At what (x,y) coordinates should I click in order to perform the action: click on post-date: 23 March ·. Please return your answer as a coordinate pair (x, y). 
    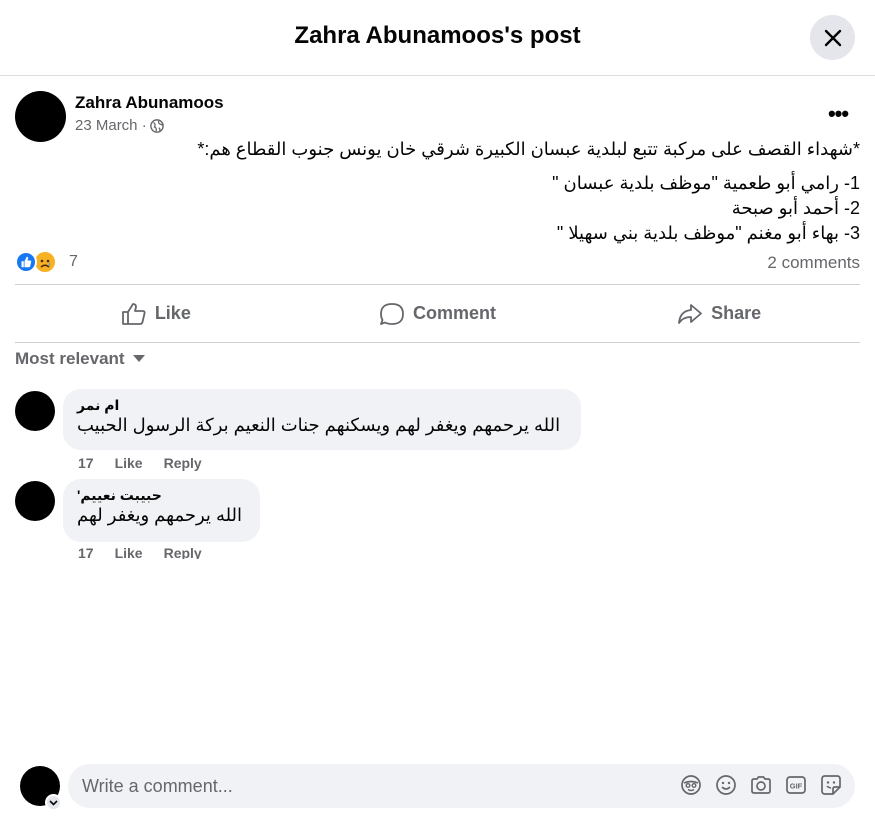
    Looking at the image, I should click on (111, 125).